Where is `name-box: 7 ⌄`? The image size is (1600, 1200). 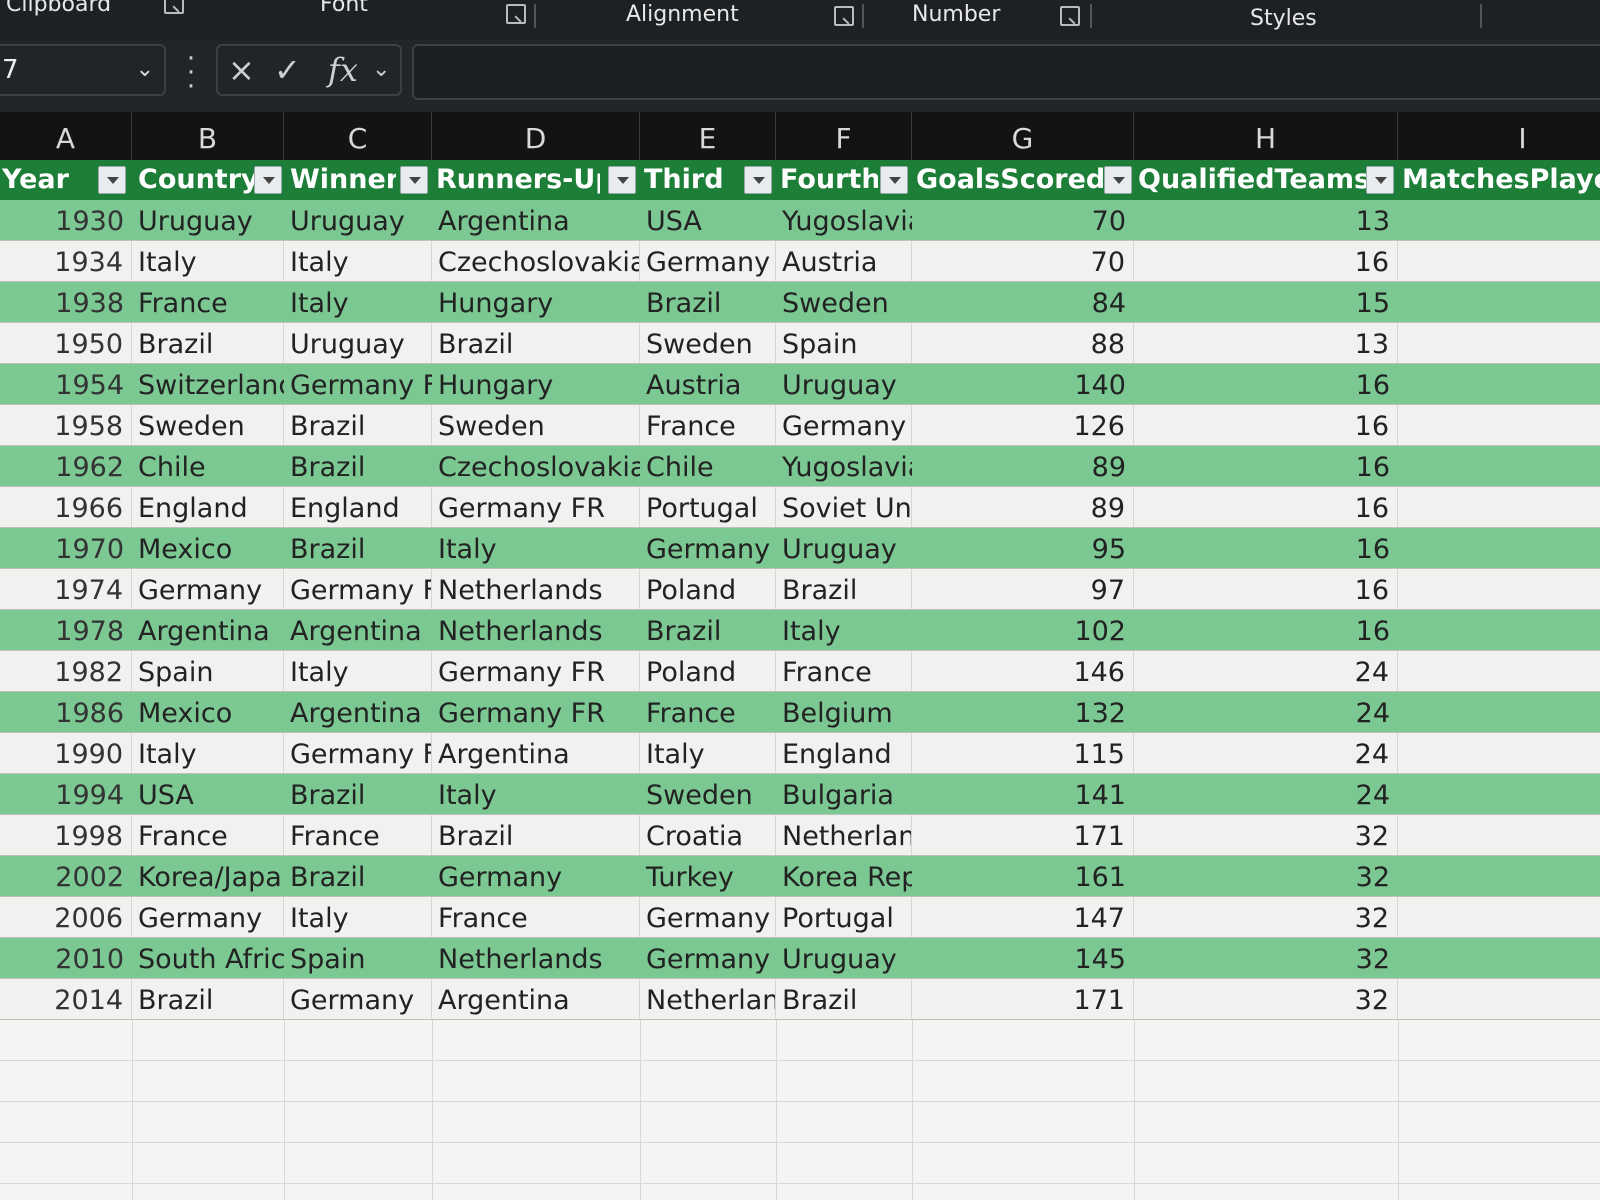 name-box: 7 ⌄ is located at coordinates (83, 70).